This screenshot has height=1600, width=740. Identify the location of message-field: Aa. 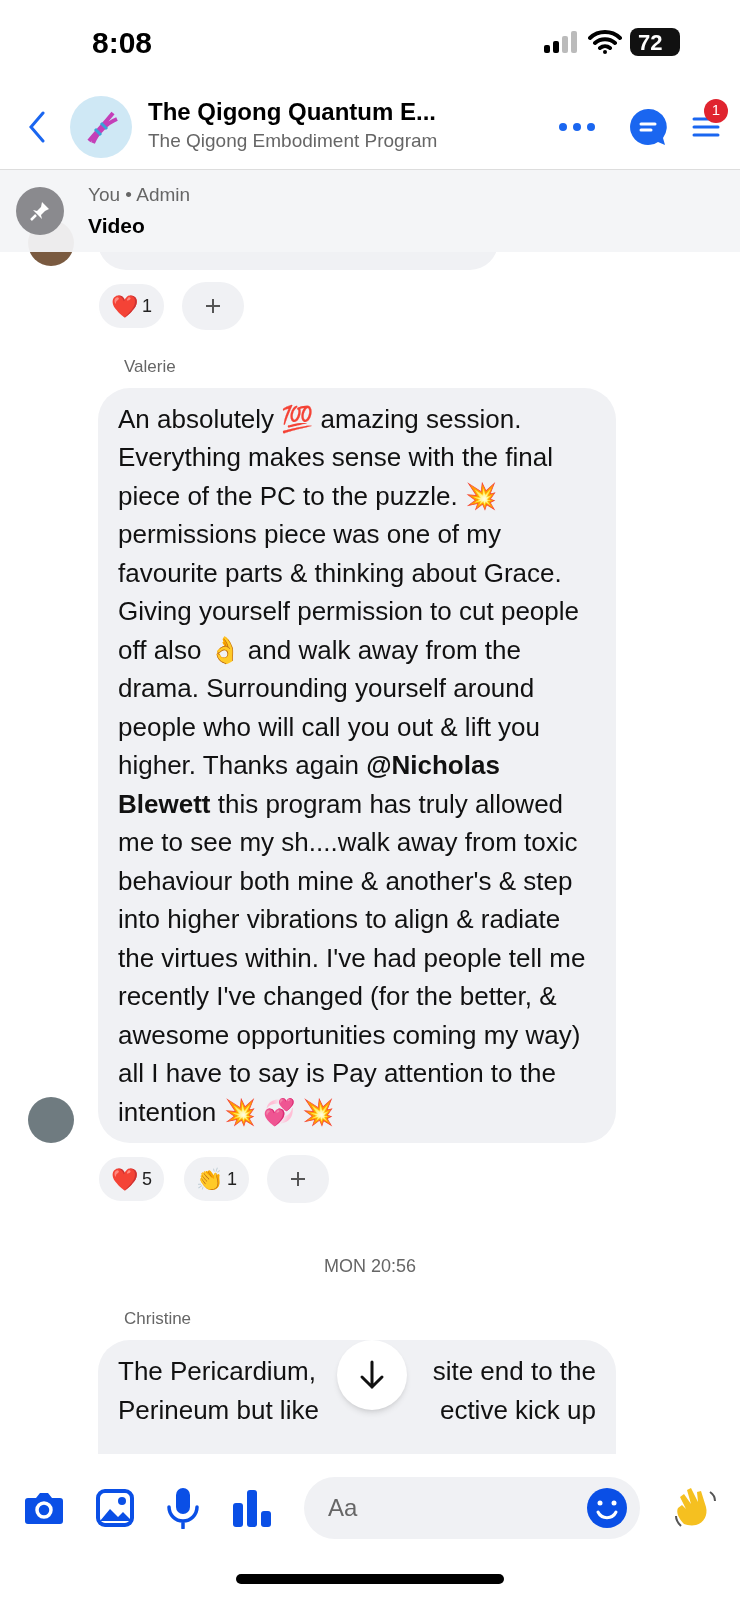
(457, 1508).